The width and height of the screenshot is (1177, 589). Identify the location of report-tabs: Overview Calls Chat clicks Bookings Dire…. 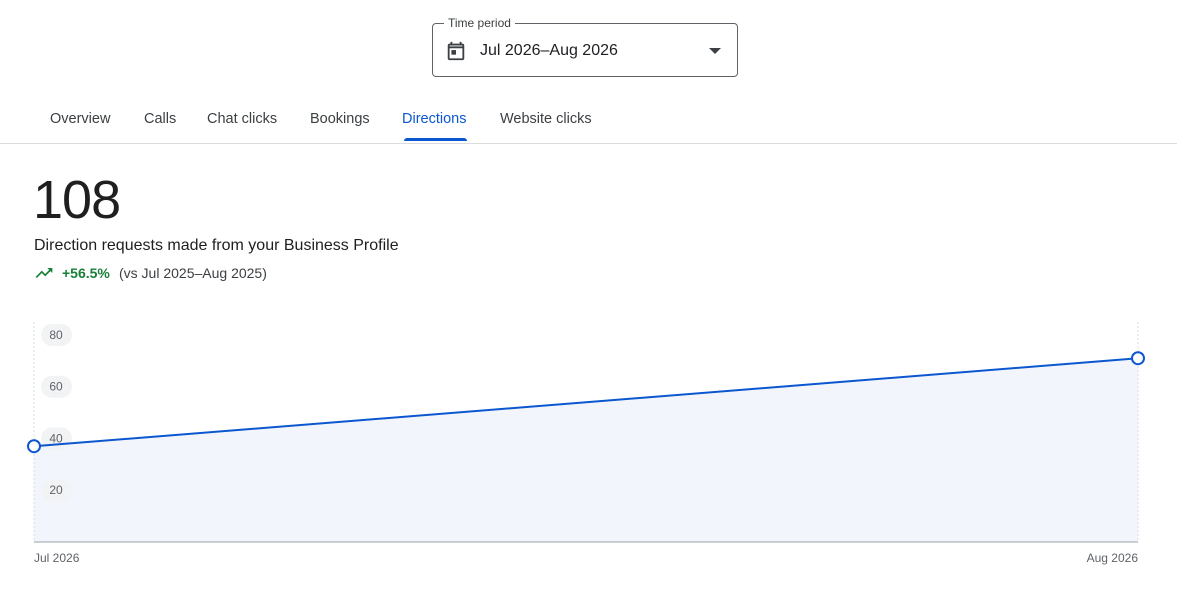
(588, 122).